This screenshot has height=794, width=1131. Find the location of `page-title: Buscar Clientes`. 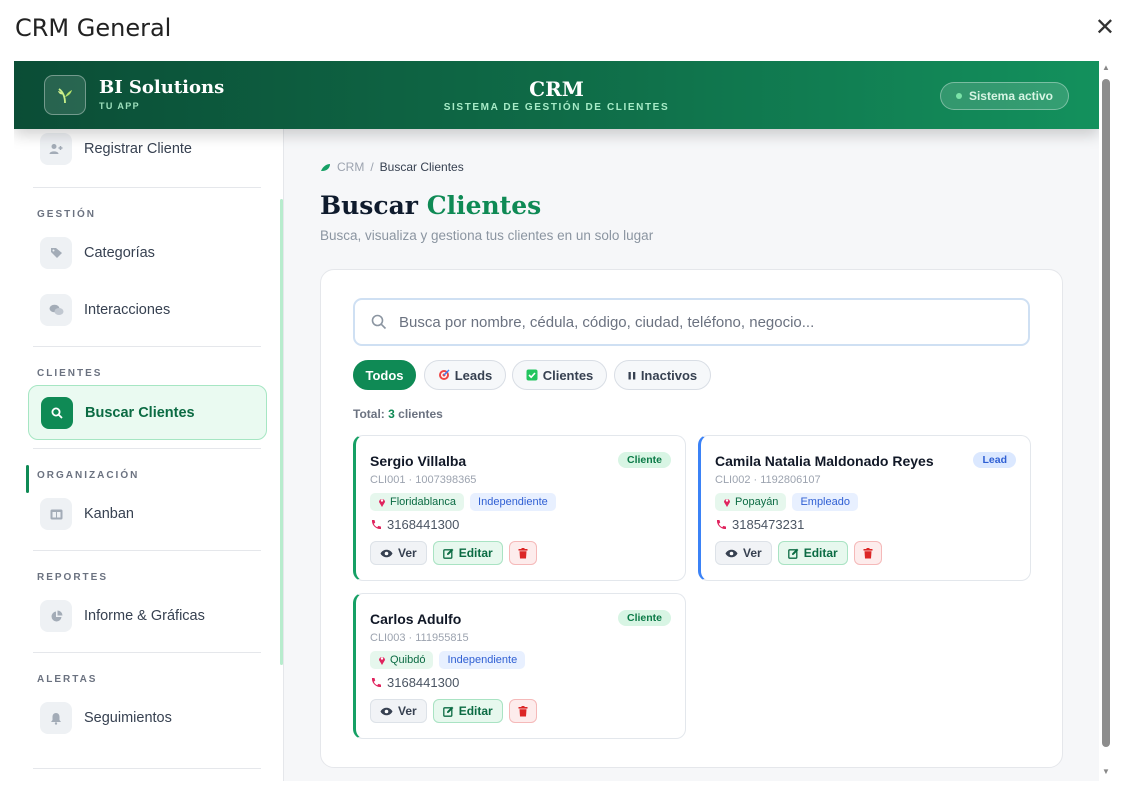

page-title: Buscar Clientes is located at coordinates (430, 205).